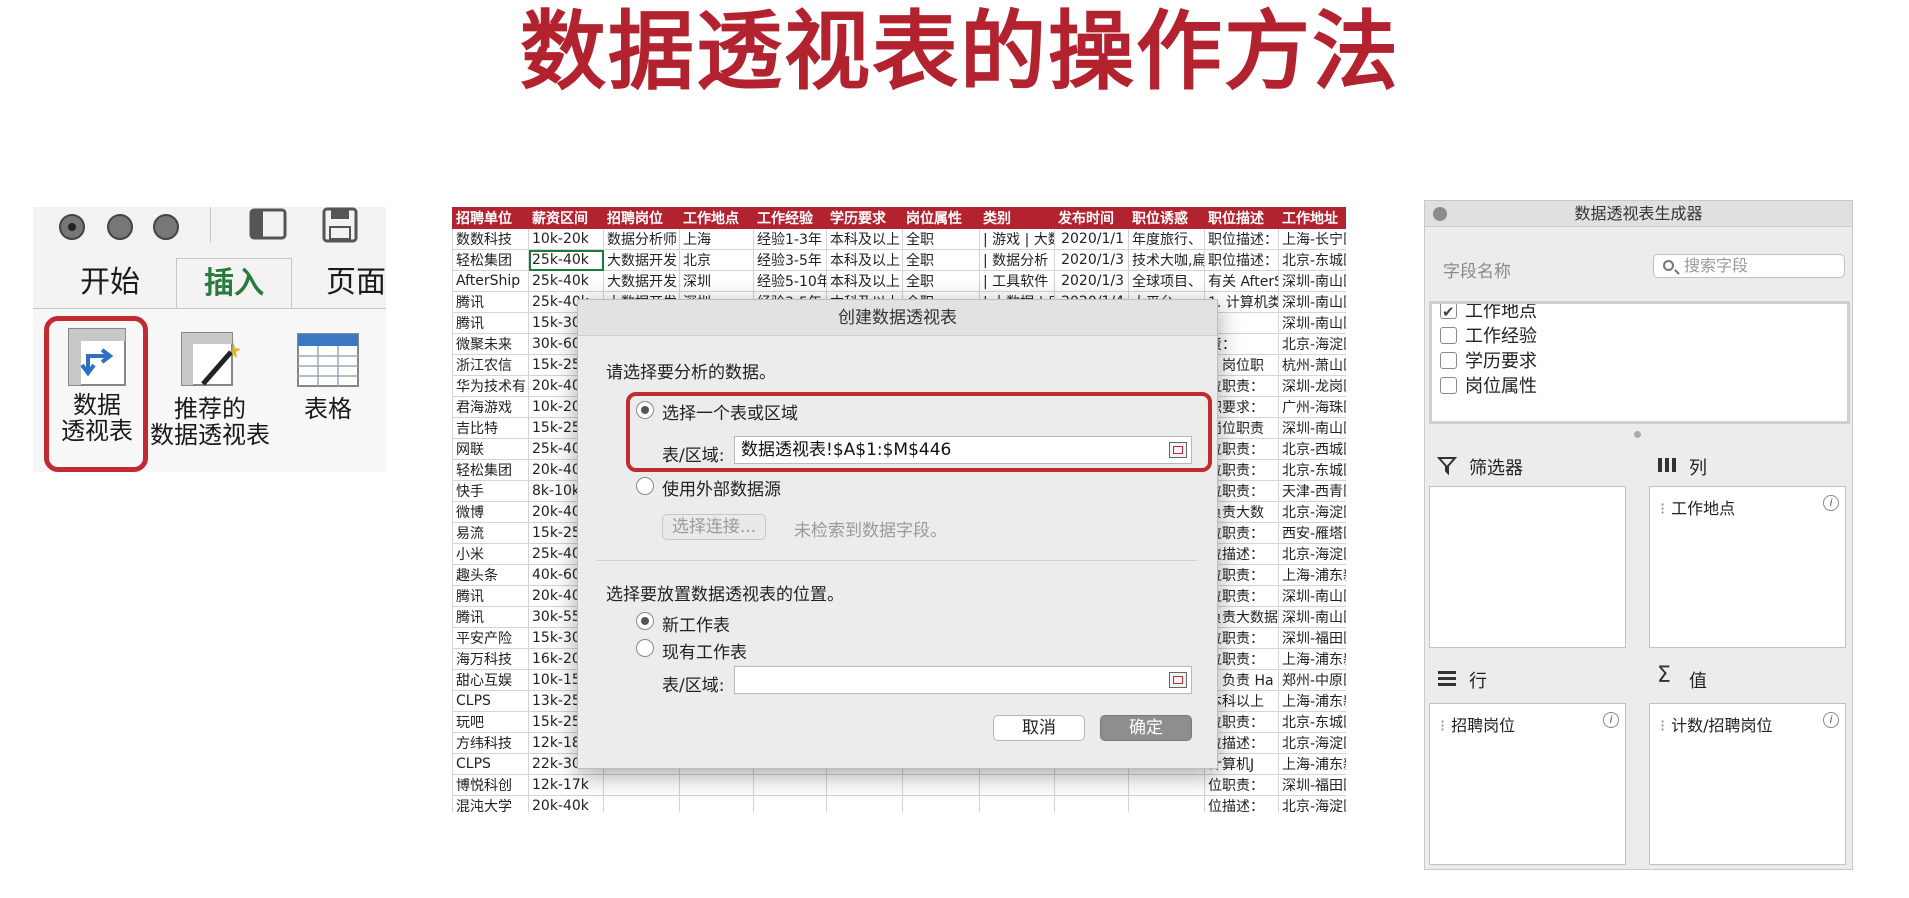  I want to click on columns-zone: ⁝ 工作地点 i, so click(1747, 567).